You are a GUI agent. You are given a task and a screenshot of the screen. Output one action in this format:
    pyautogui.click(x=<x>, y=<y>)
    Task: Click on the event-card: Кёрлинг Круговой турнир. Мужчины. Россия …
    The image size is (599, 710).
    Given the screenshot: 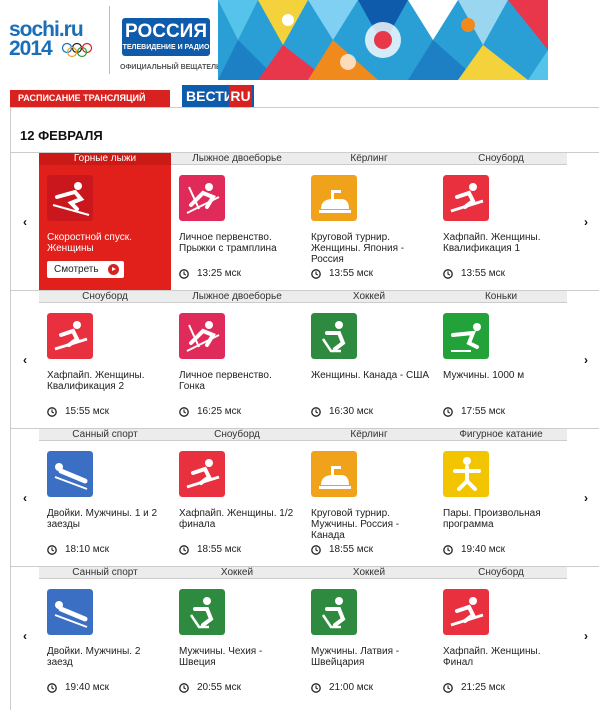 What is the action you would take?
    pyautogui.click(x=369, y=497)
    